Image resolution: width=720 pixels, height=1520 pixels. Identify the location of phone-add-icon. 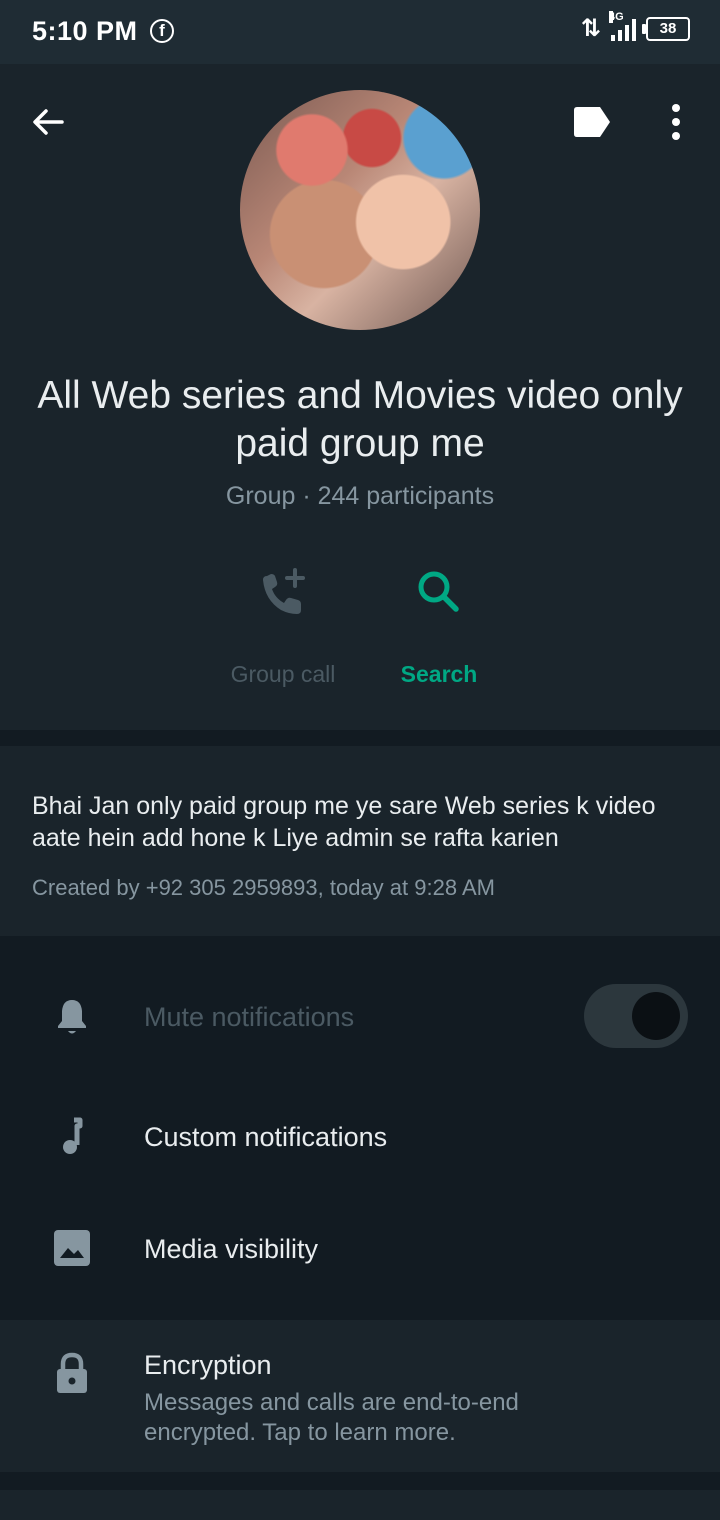
(284, 591).